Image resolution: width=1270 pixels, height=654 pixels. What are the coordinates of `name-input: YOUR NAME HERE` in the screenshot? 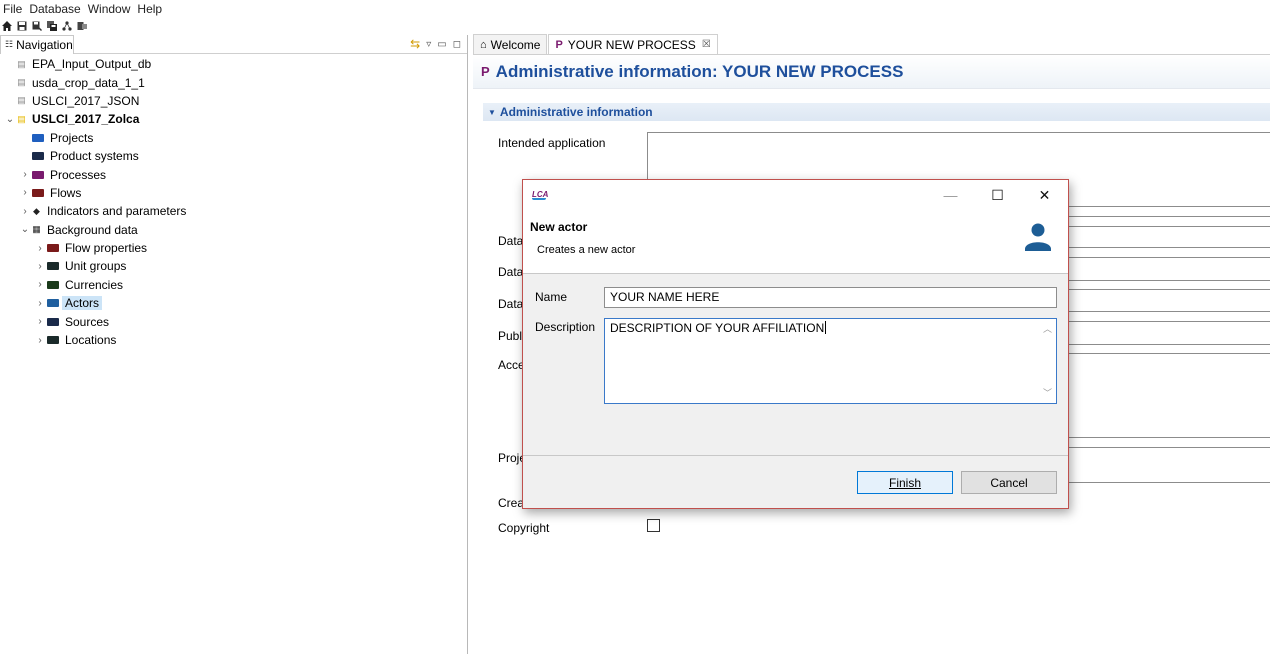 It's located at (830, 297).